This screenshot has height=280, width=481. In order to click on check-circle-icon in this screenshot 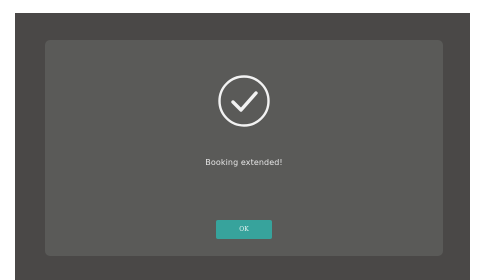, I will do `click(244, 101)`.